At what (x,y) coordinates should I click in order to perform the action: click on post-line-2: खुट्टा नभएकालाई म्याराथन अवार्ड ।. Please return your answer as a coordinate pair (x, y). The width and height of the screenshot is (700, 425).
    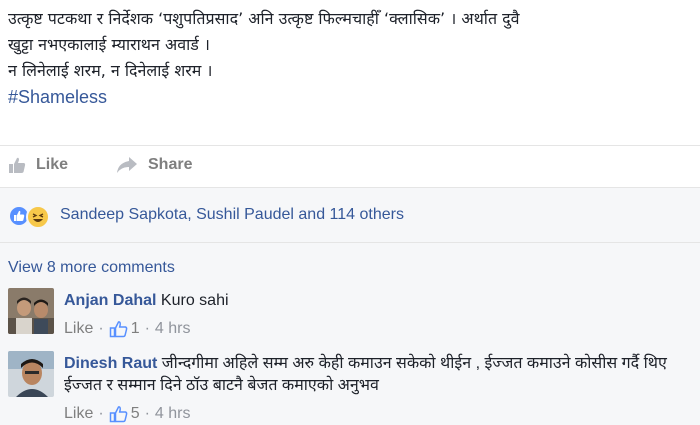
    Looking at the image, I should click on (109, 44).